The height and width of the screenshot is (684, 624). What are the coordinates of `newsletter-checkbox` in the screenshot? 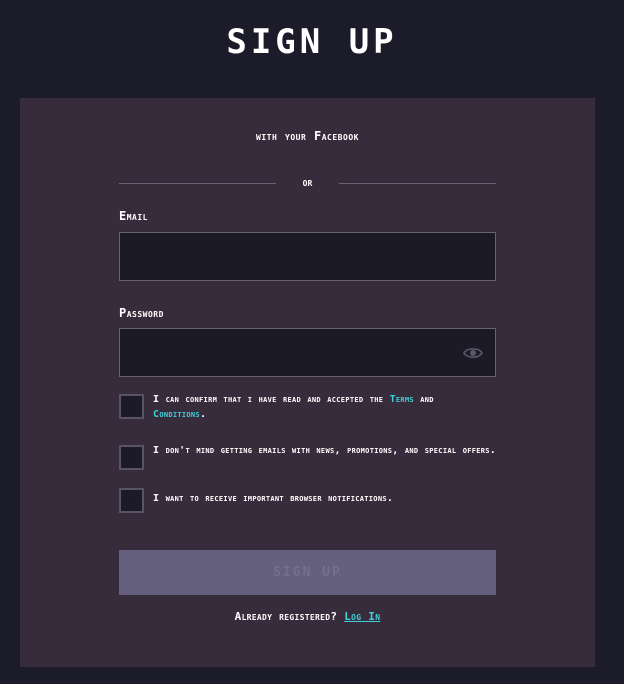 It's located at (131, 457).